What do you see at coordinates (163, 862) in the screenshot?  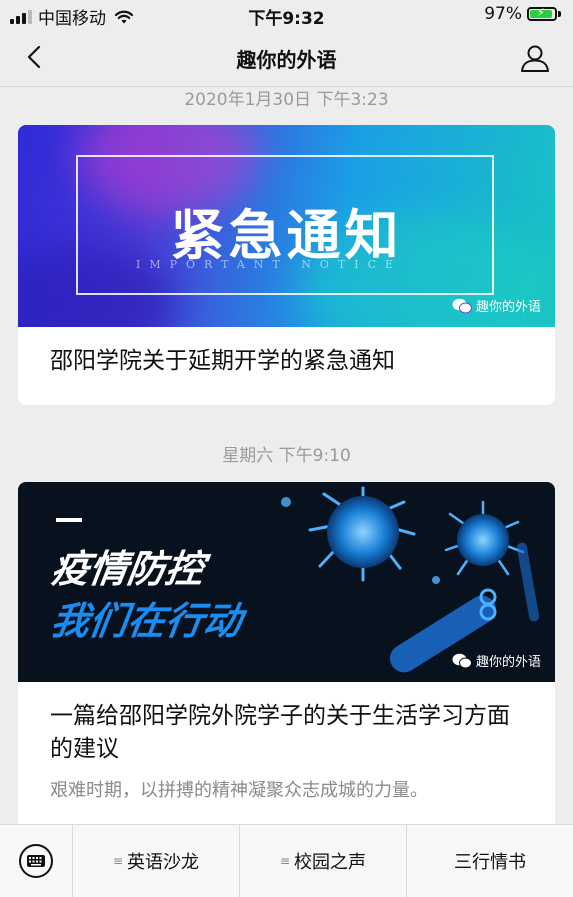 I see `menu-item-label: 英语沙龙` at bounding box center [163, 862].